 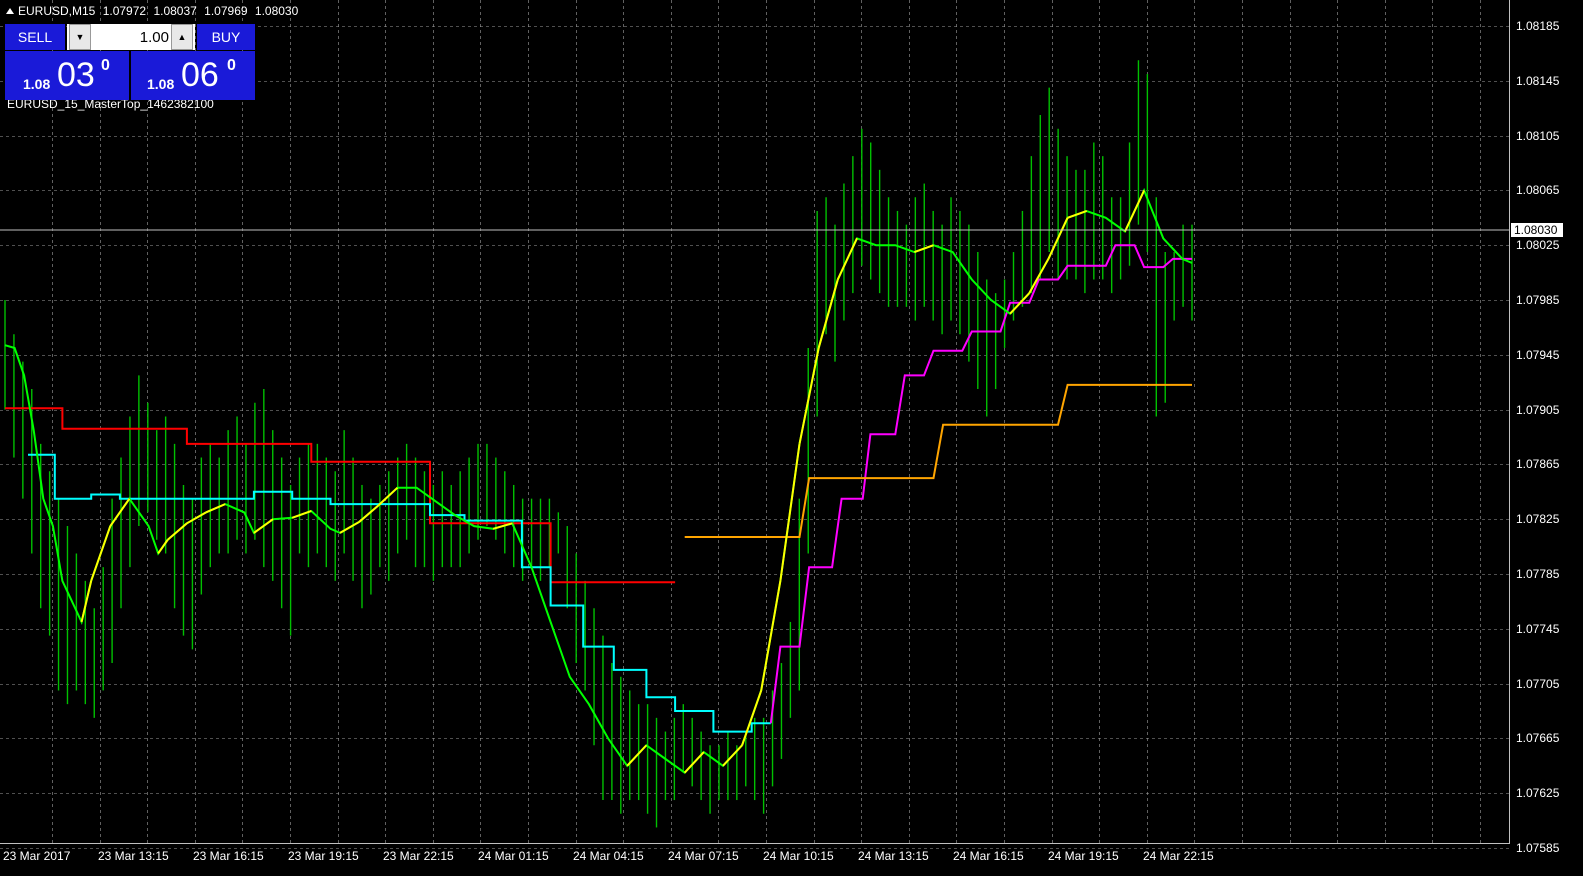 What do you see at coordinates (228, 856) in the screenshot?
I see `time-tick-label: 23 Mar 16:15` at bounding box center [228, 856].